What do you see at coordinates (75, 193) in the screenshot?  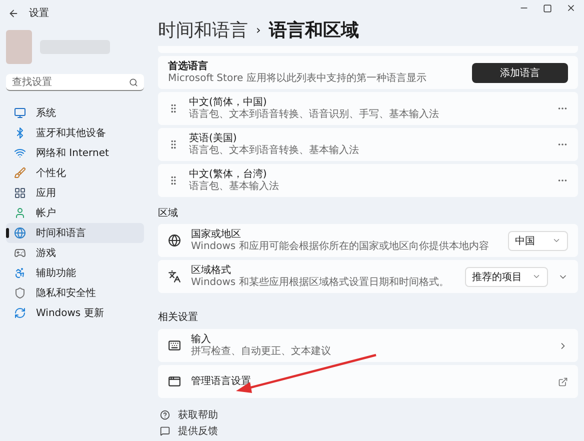 I see `sidebar-item: 应用` at bounding box center [75, 193].